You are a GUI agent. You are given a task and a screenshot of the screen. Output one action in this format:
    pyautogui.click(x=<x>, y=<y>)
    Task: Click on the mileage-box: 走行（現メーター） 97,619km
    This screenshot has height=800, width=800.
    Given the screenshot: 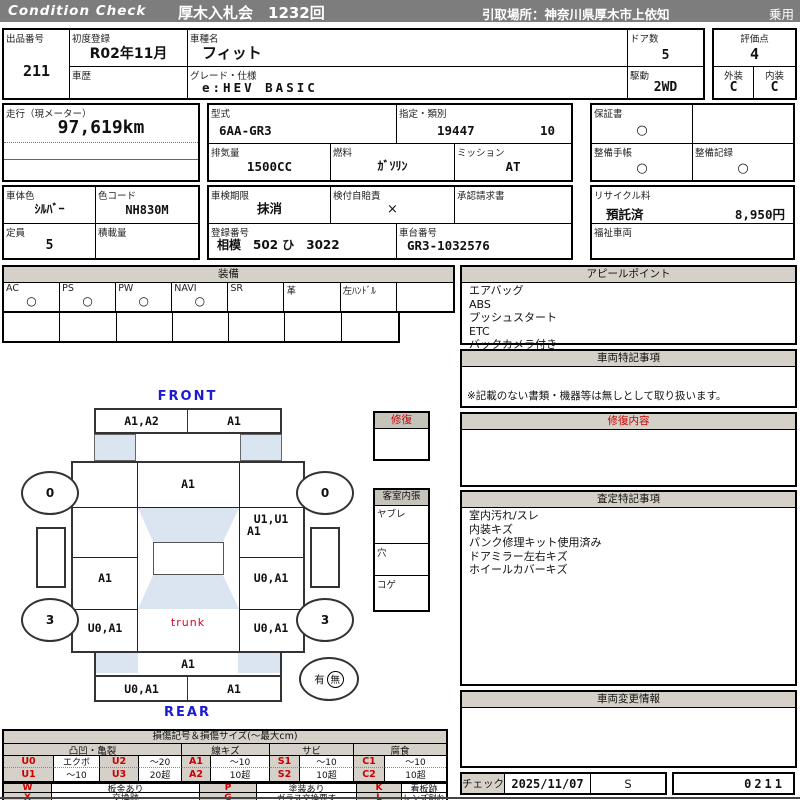 What is the action you would take?
    pyautogui.click(x=101, y=142)
    